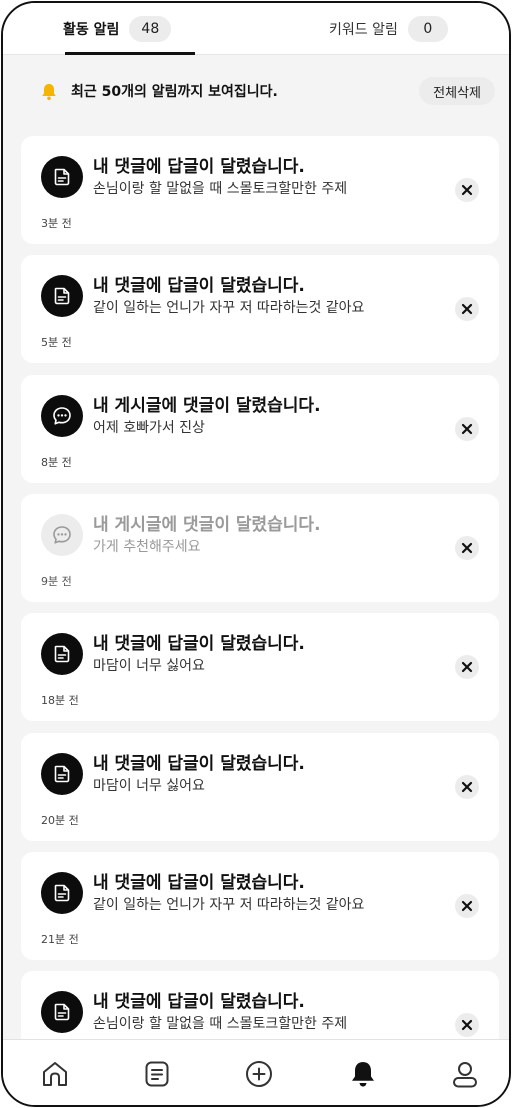 The image size is (512, 1108). I want to click on notification-time: 18분 전, so click(60, 700).